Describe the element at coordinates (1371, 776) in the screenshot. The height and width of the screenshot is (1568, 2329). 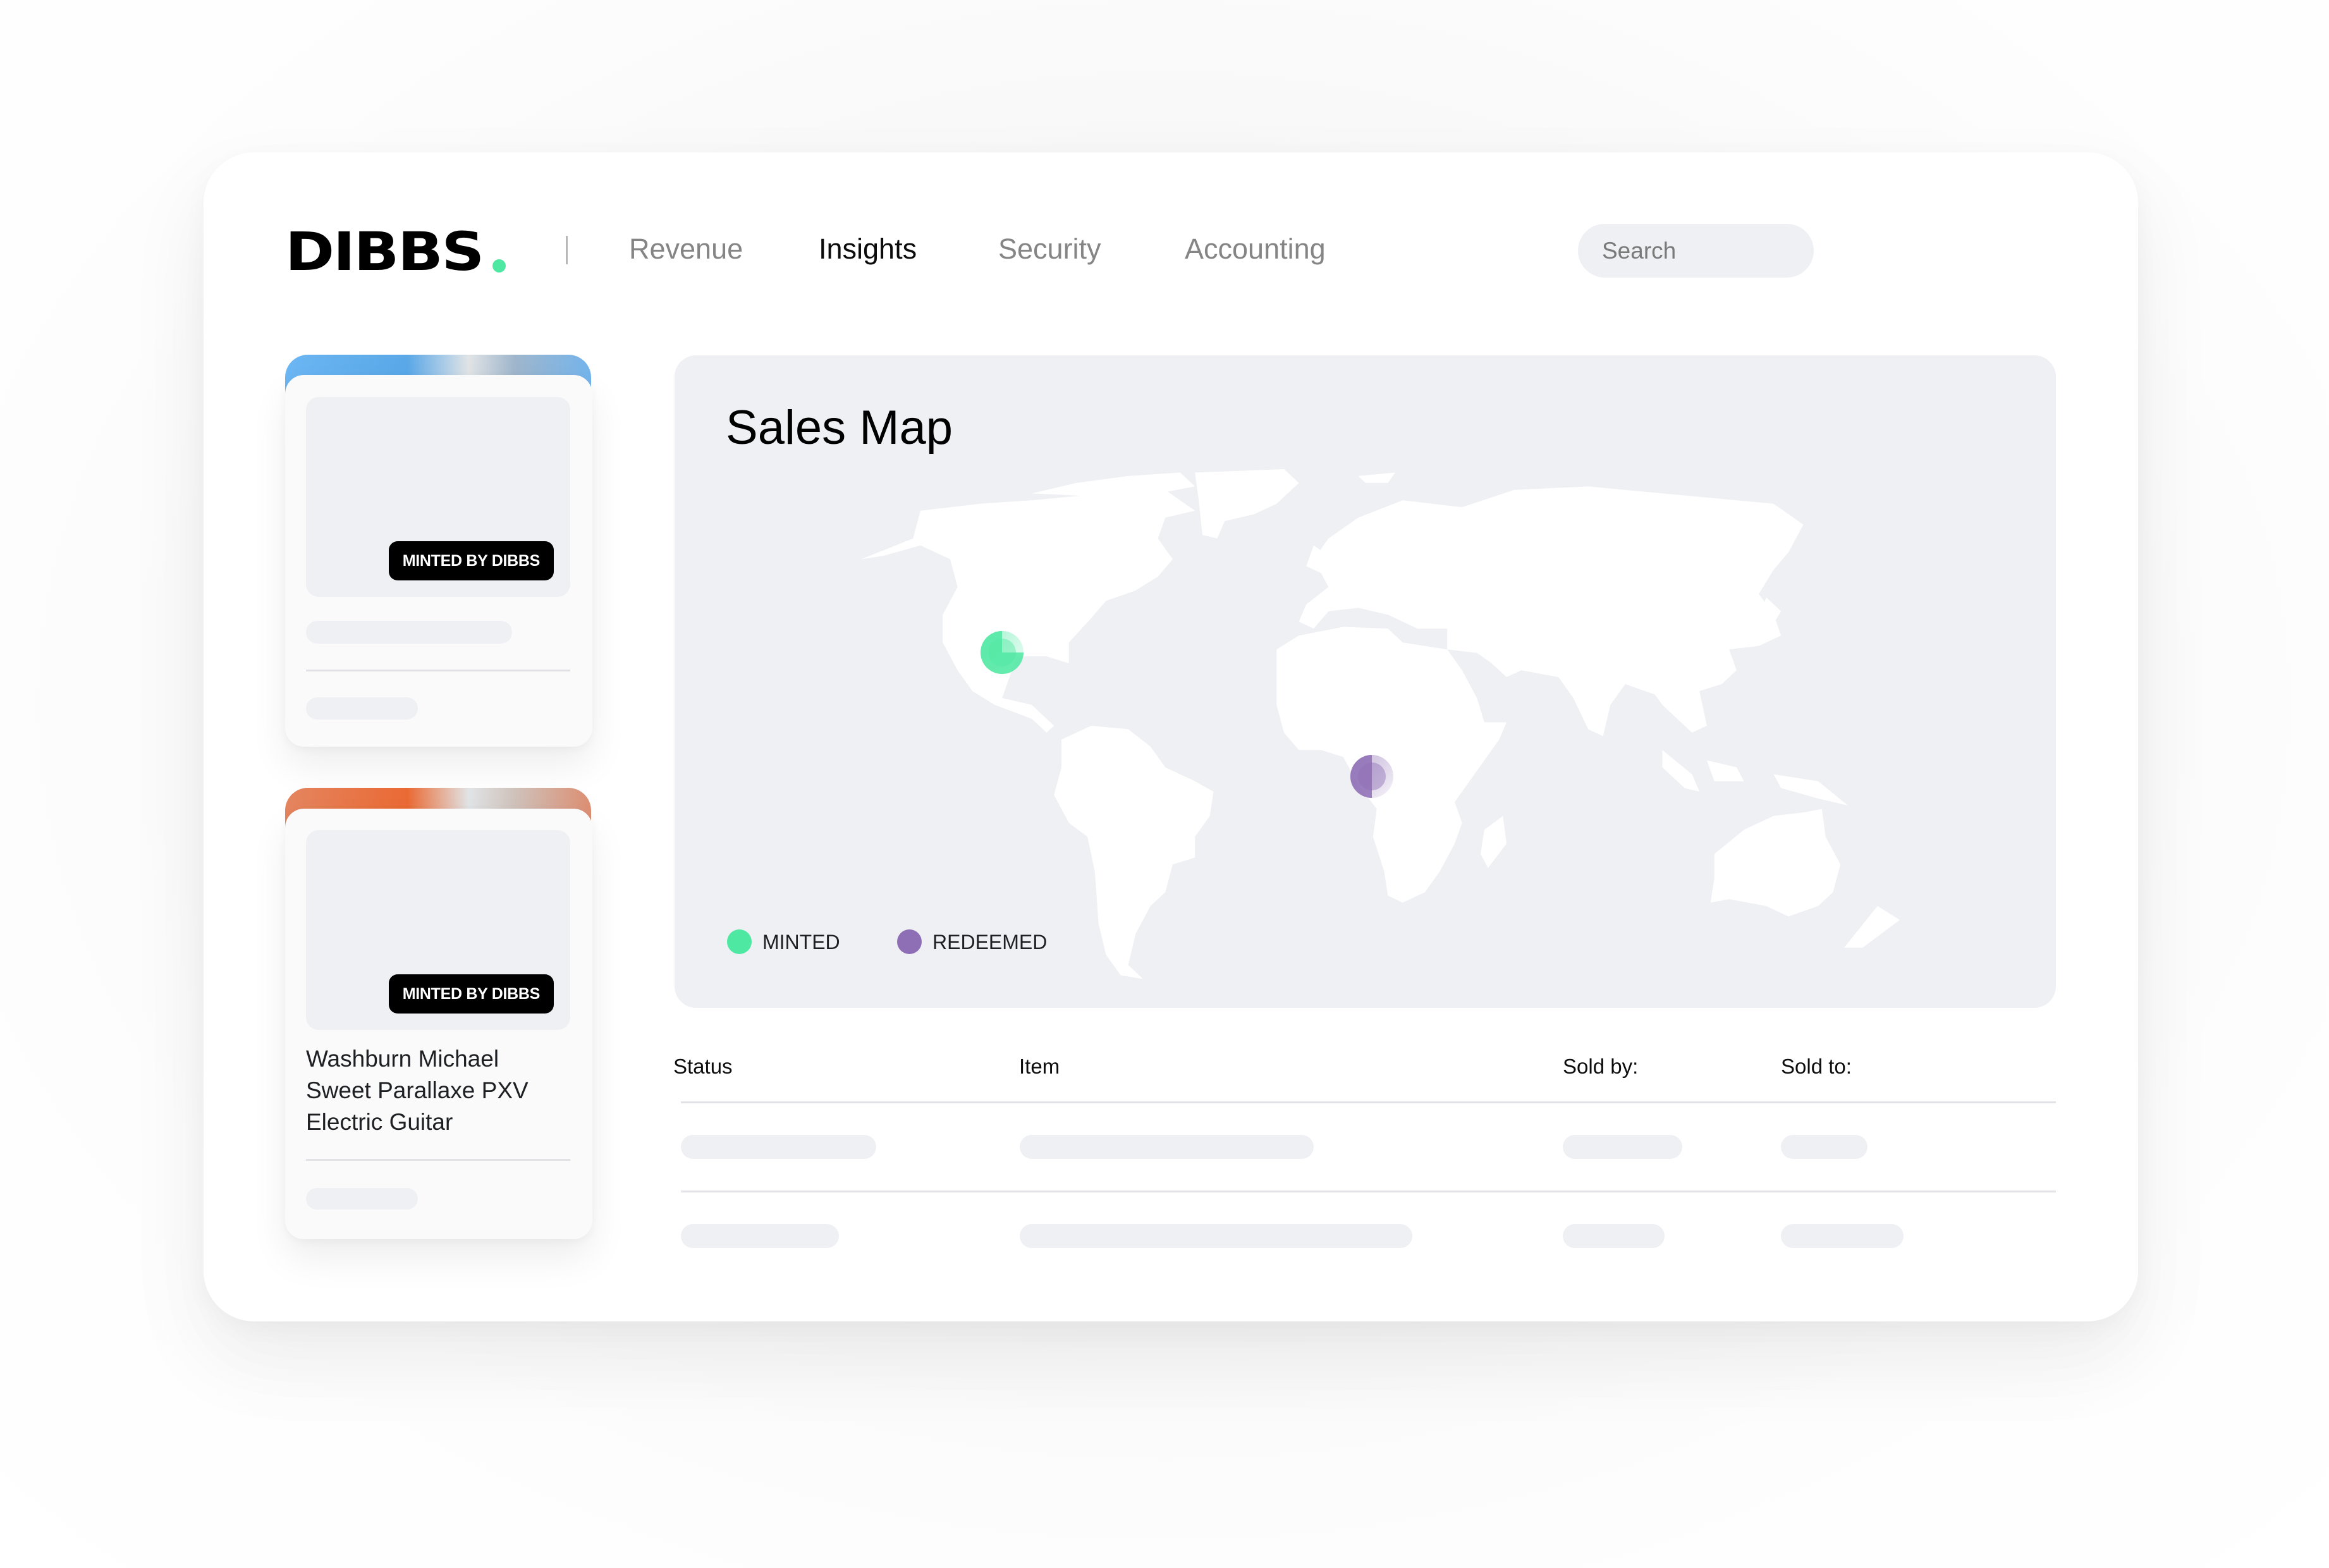
I see `redeemed-map-marker` at that location.